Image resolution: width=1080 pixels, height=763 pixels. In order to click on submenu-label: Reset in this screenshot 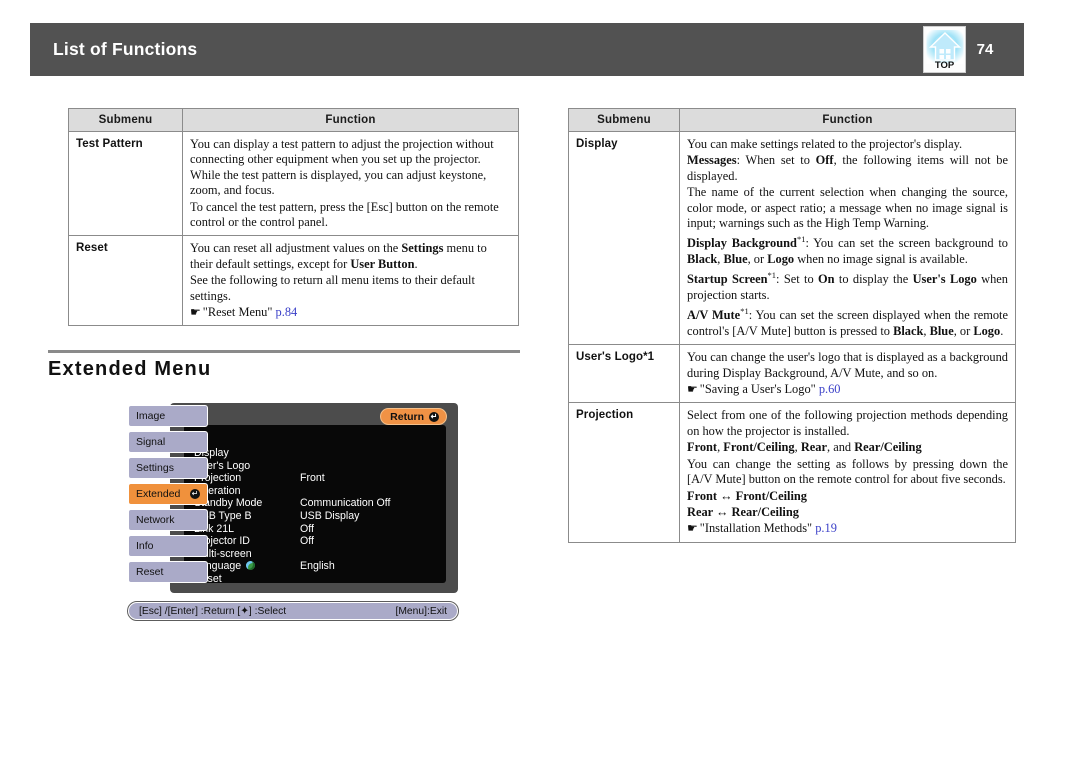, I will do `click(125, 281)`.